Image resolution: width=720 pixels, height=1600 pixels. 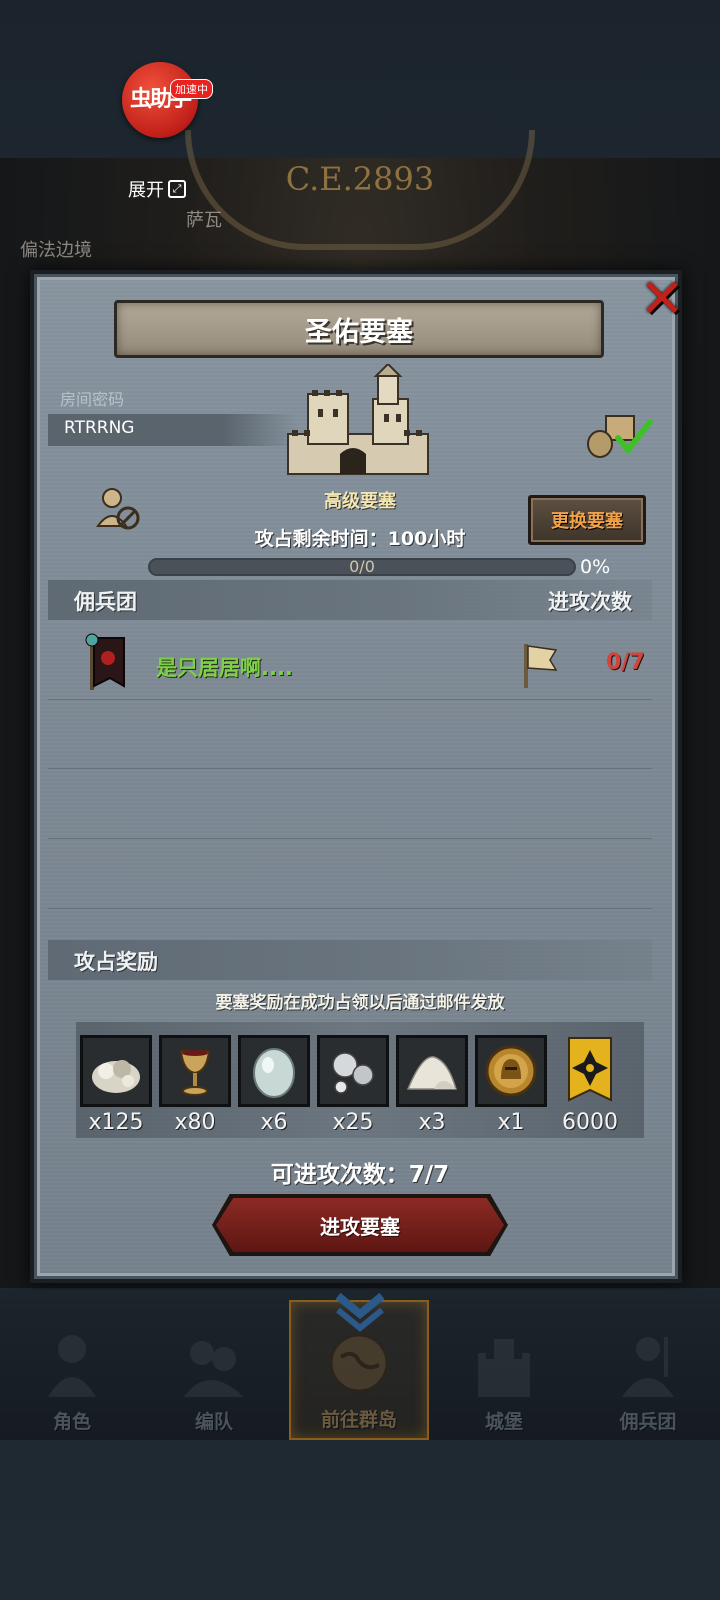 What do you see at coordinates (590, 602) in the screenshot?
I see `attack-count-header: 进攻次数` at bounding box center [590, 602].